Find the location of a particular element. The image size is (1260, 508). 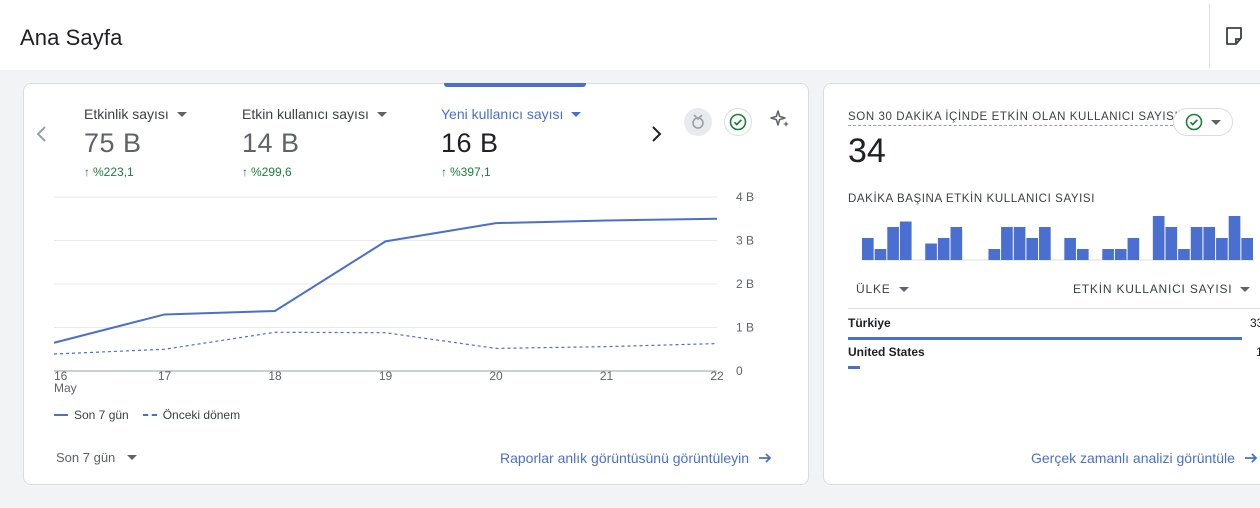

column-header-active-users: ETKİN KULLANICI SAYISI is located at coordinates (1162, 289).